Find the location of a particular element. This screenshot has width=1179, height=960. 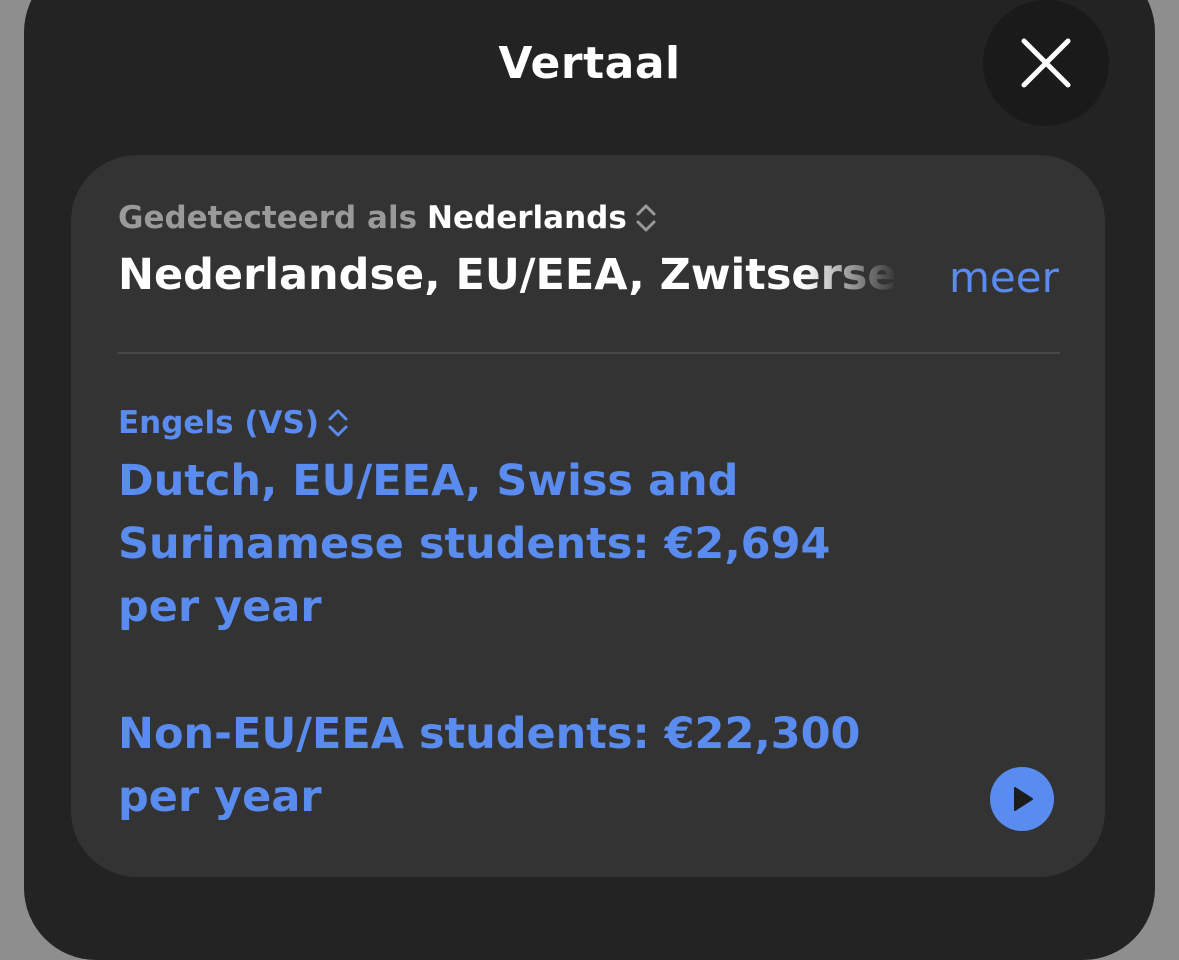

play-icon is located at coordinates (1023, 799).